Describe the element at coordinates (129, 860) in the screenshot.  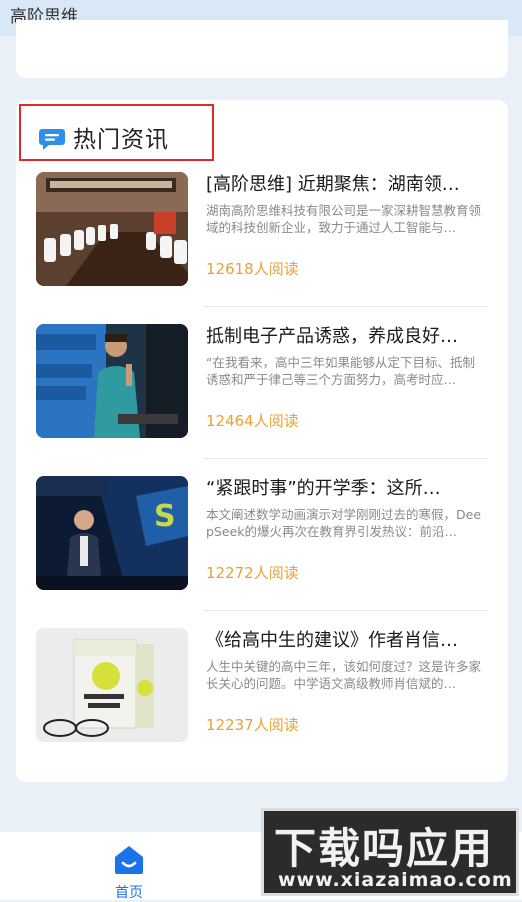
I see `home-icon` at that location.